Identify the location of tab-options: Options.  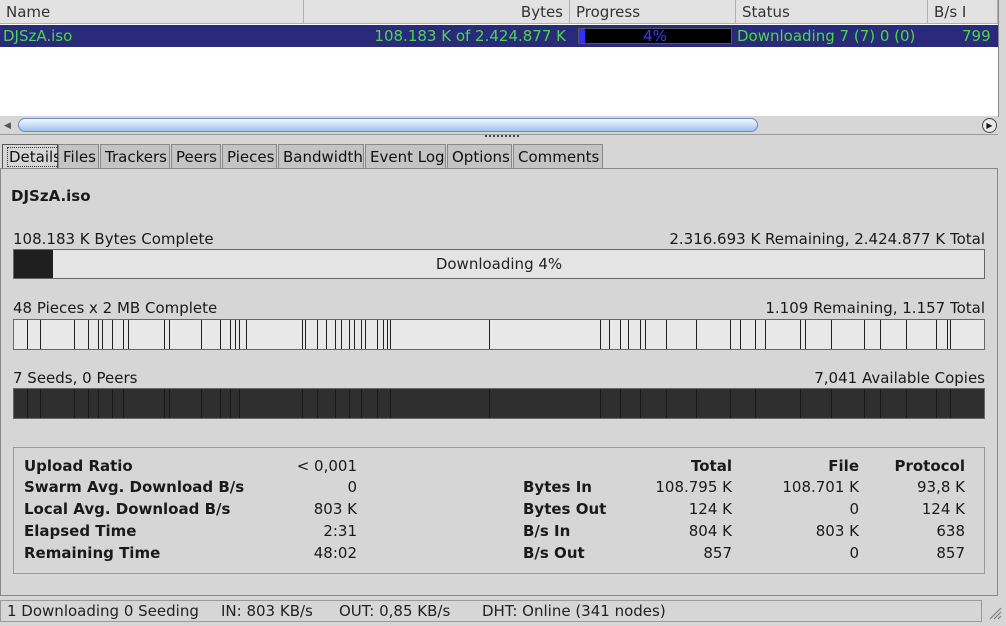
(479, 156).